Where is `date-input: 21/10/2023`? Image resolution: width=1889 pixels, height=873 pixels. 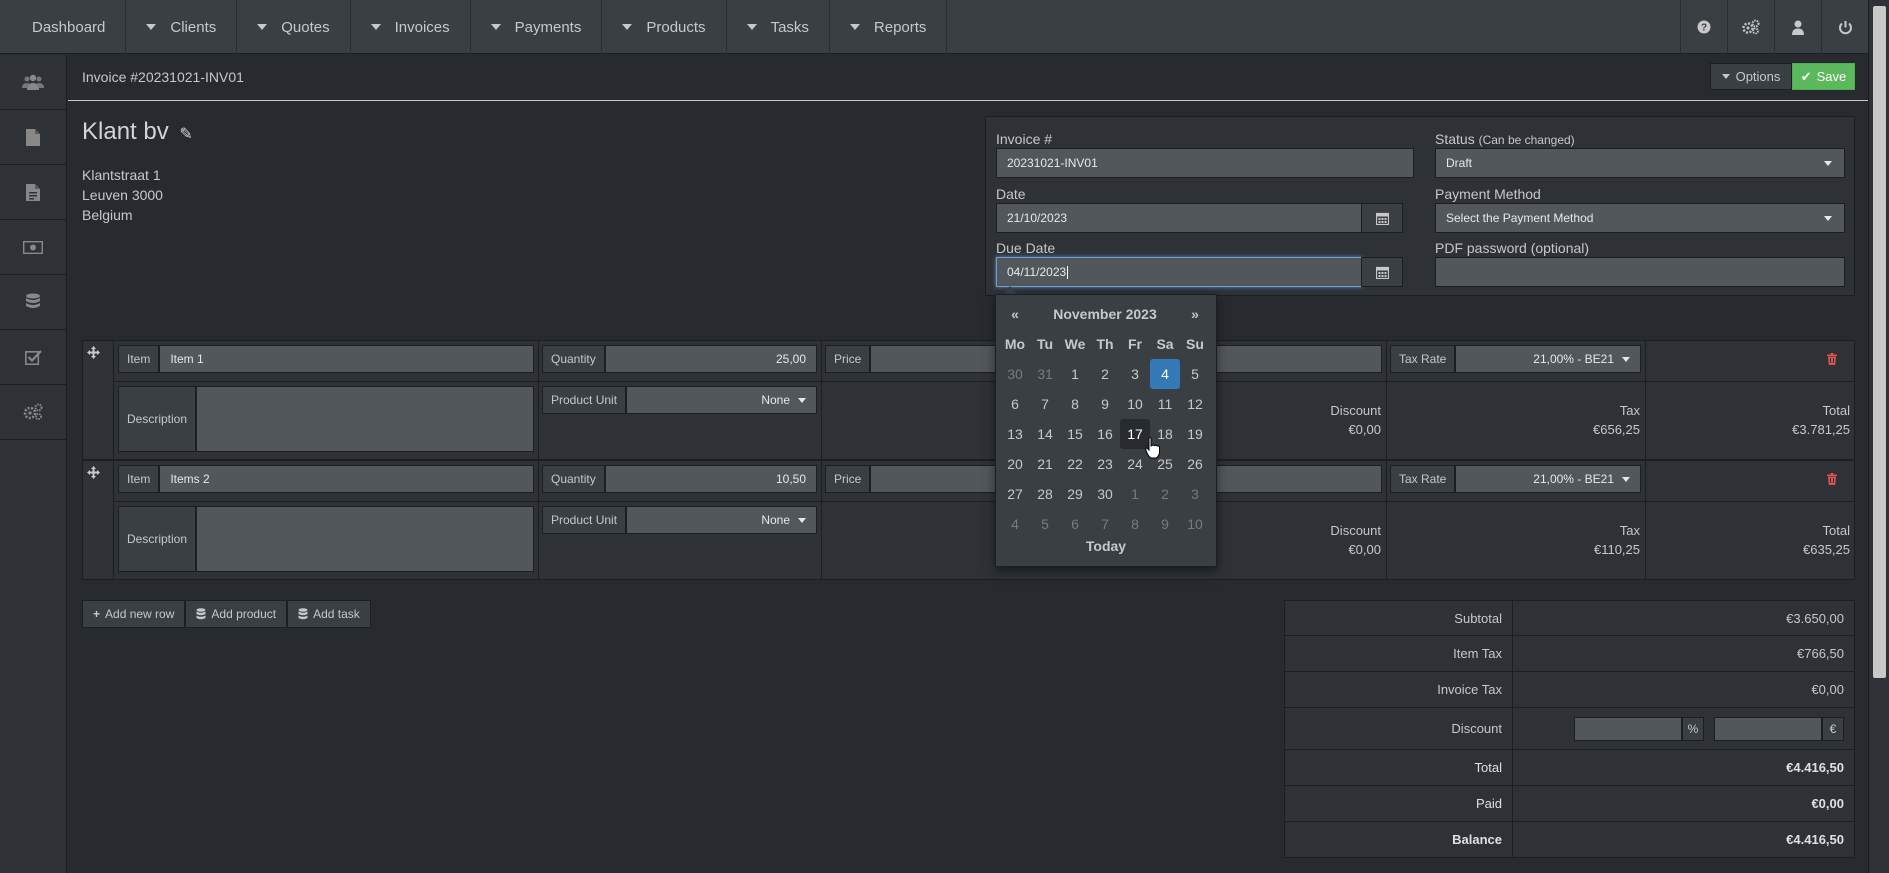 date-input: 21/10/2023 is located at coordinates (1184, 218).